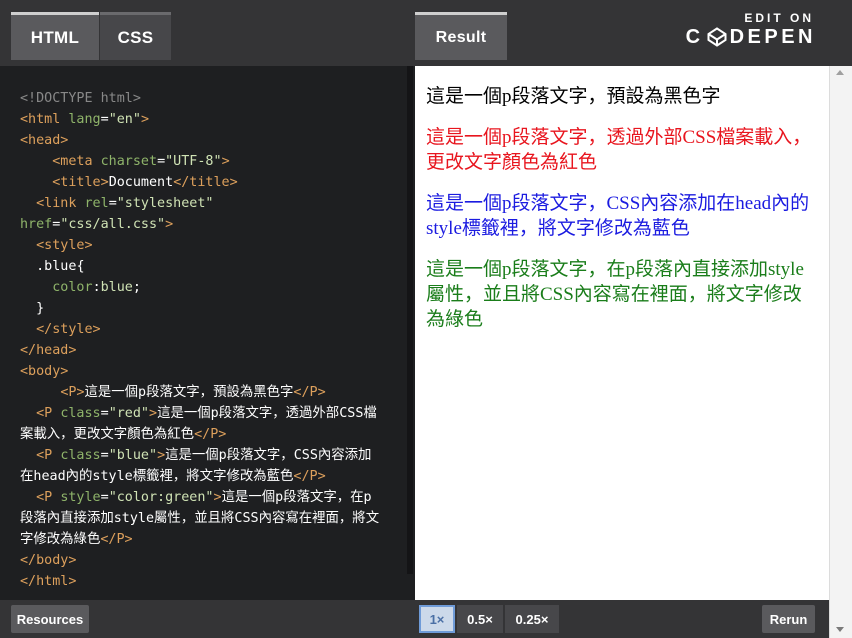 The height and width of the screenshot is (638, 852). I want to click on code-token: </body>, so click(48, 560).